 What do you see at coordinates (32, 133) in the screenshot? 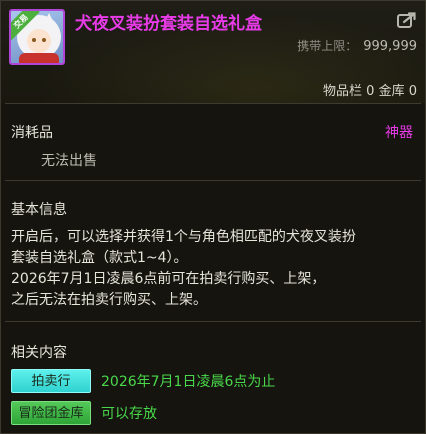
I see `item-category: 消耗品` at bounding box center [32, 133].